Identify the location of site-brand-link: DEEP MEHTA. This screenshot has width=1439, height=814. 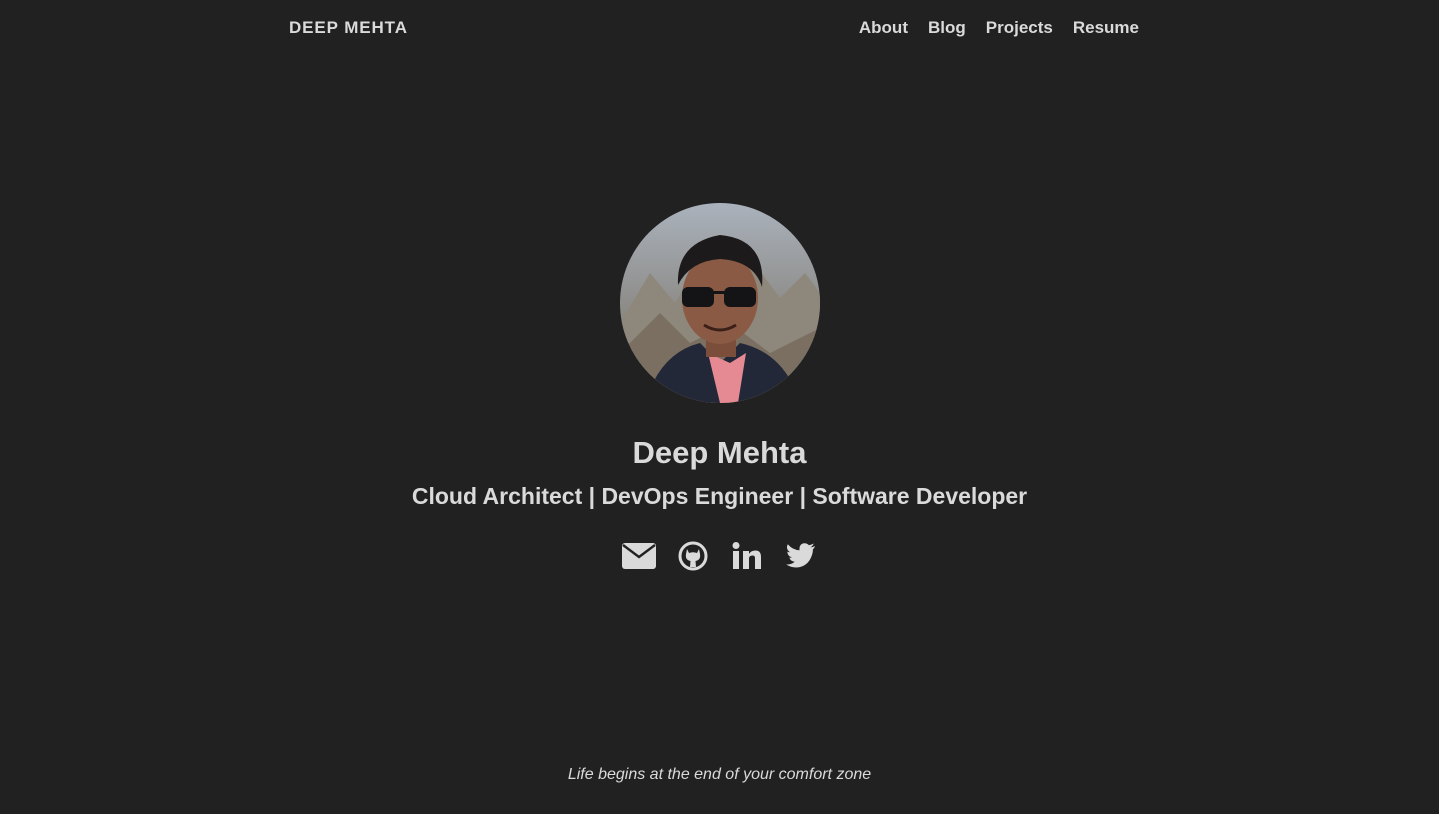
(348, 28).